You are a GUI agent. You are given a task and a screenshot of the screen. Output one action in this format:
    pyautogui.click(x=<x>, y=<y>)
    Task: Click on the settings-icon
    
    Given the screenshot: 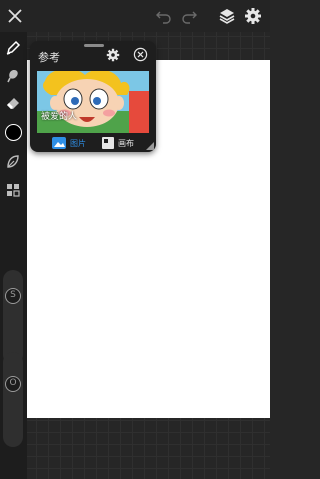 What is the action you would take?
    pyautogui.click(x=253, y=16)
    